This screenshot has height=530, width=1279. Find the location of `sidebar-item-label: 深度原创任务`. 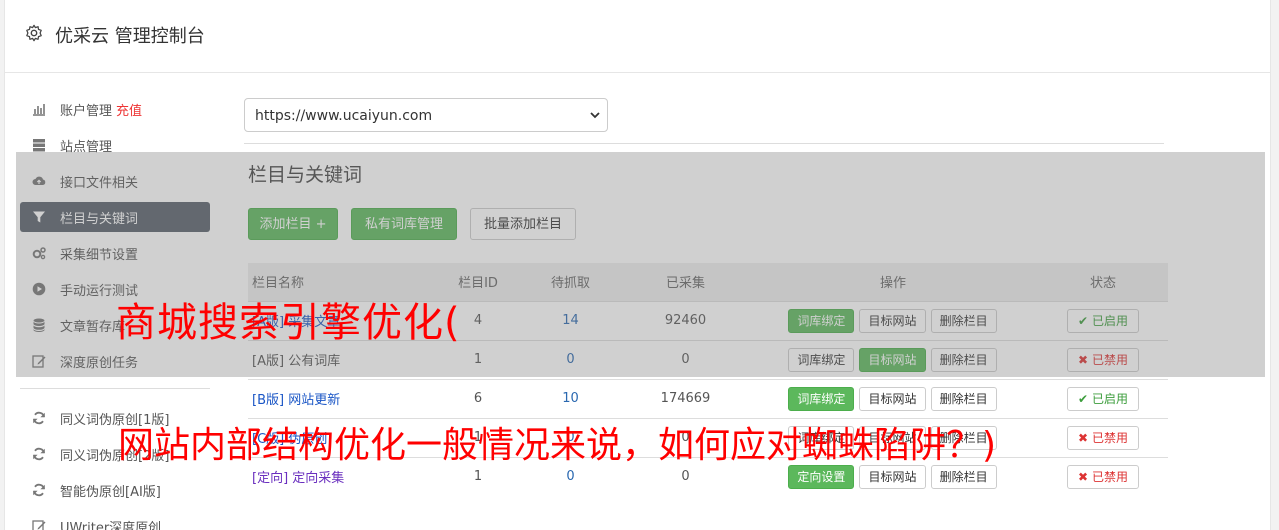

sidebar-item-label: 深度原创任务 is located at coordinates (99, 363).